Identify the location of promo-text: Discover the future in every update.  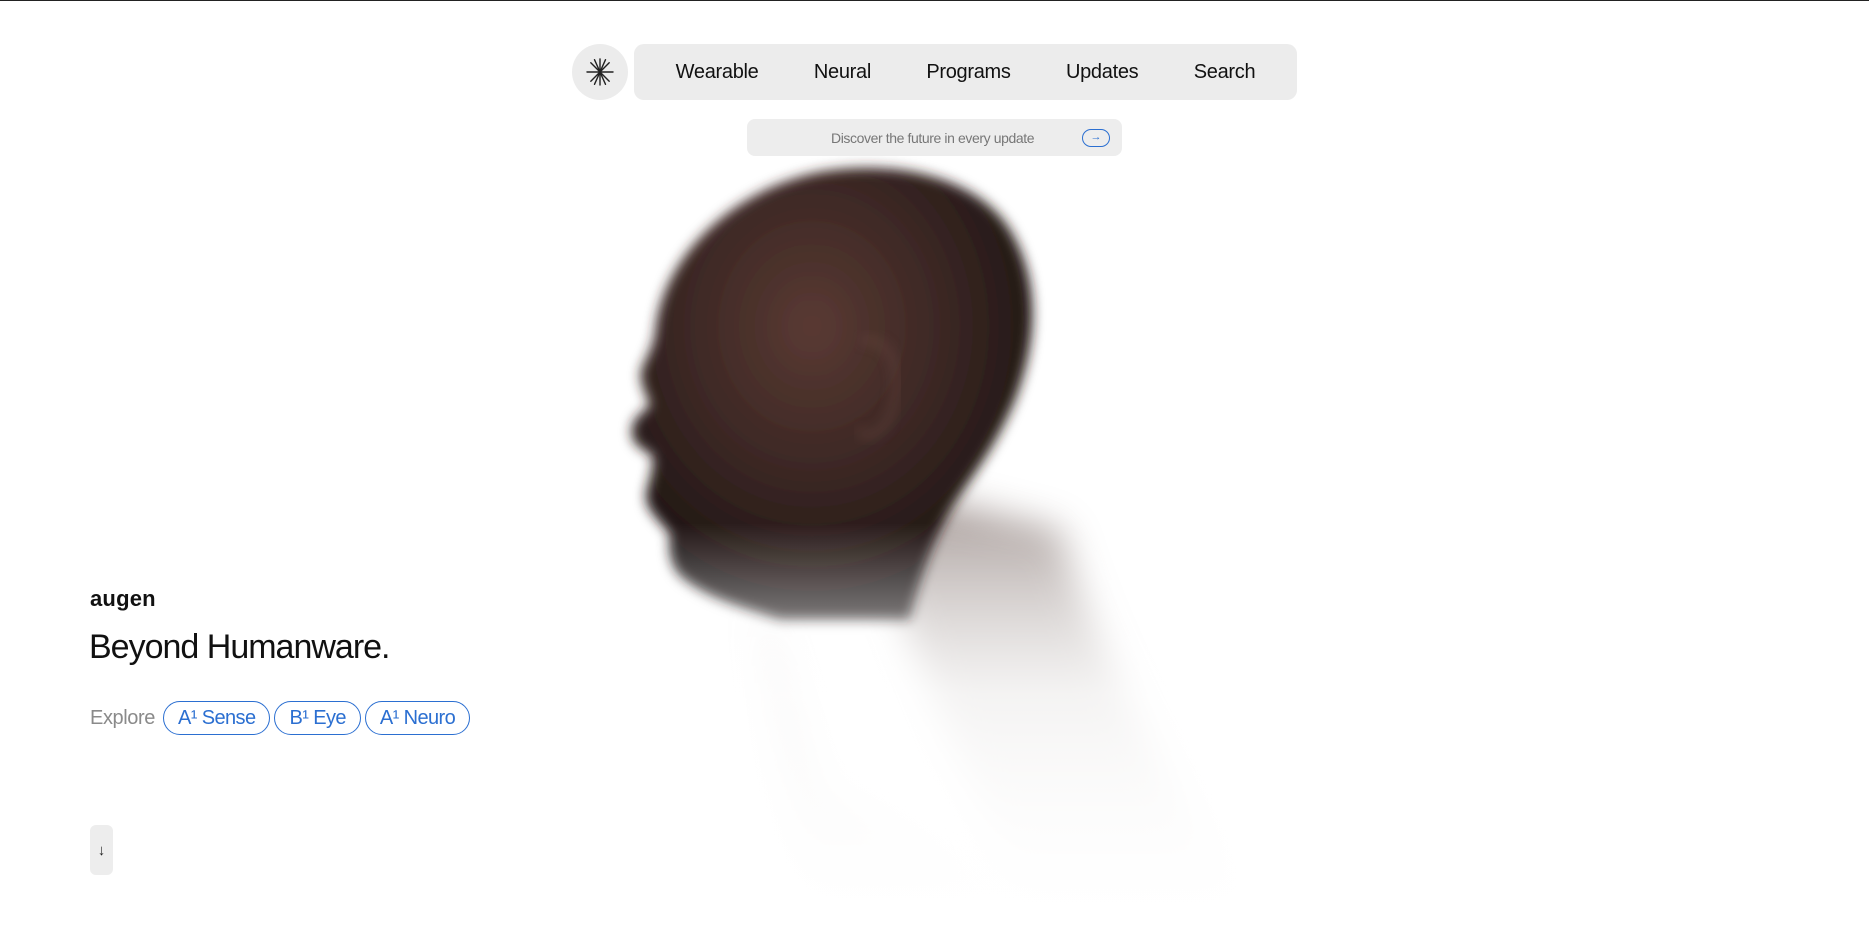
(933, 137).